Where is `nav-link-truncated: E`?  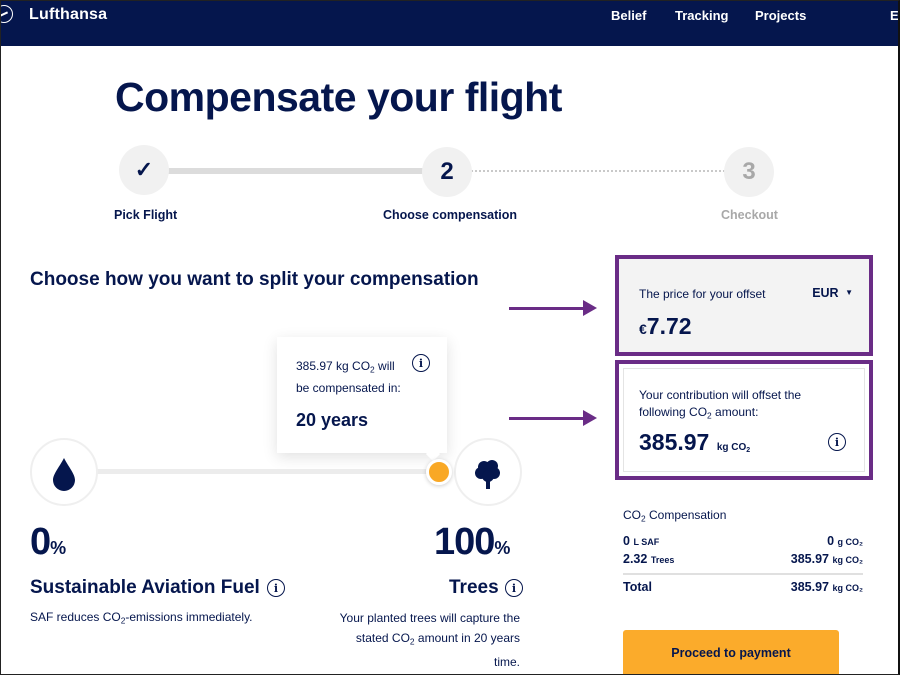
nav-link-truncated: E is located at coordinates (894, 15).